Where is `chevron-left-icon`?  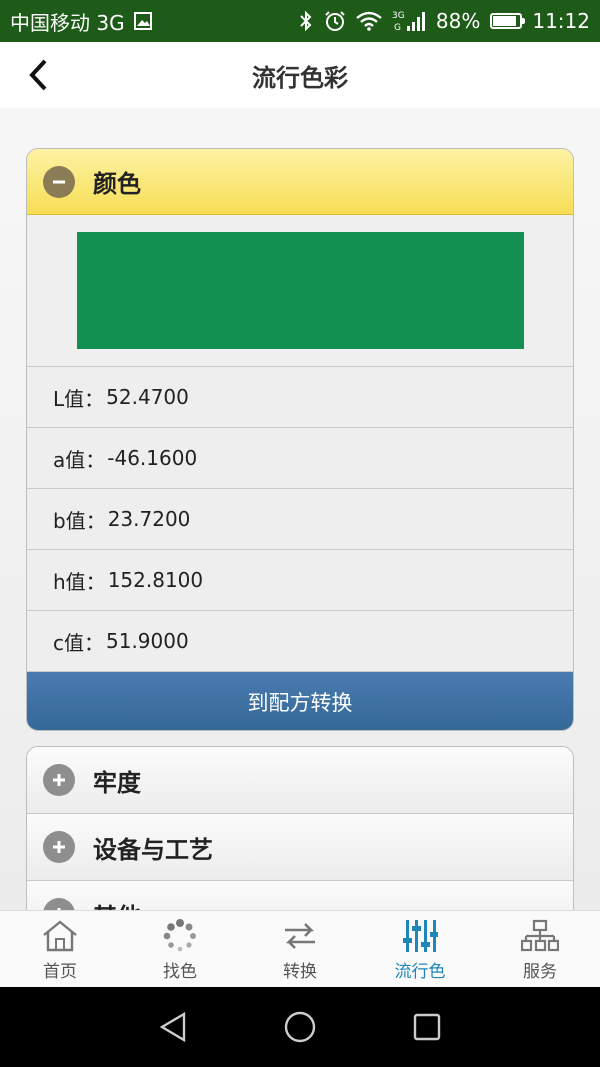 chevron-left-icon is located at coordinates (38, 75).